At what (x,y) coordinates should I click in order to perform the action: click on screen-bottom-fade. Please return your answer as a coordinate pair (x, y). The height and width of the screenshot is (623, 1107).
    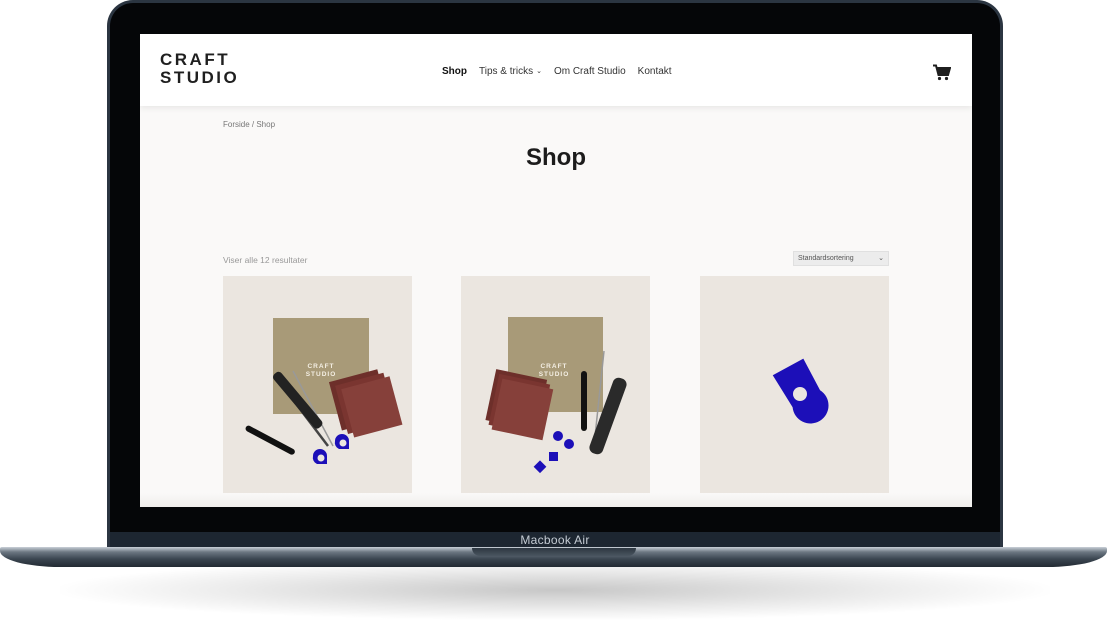
    Looking at the image, I should click on (556, 500).